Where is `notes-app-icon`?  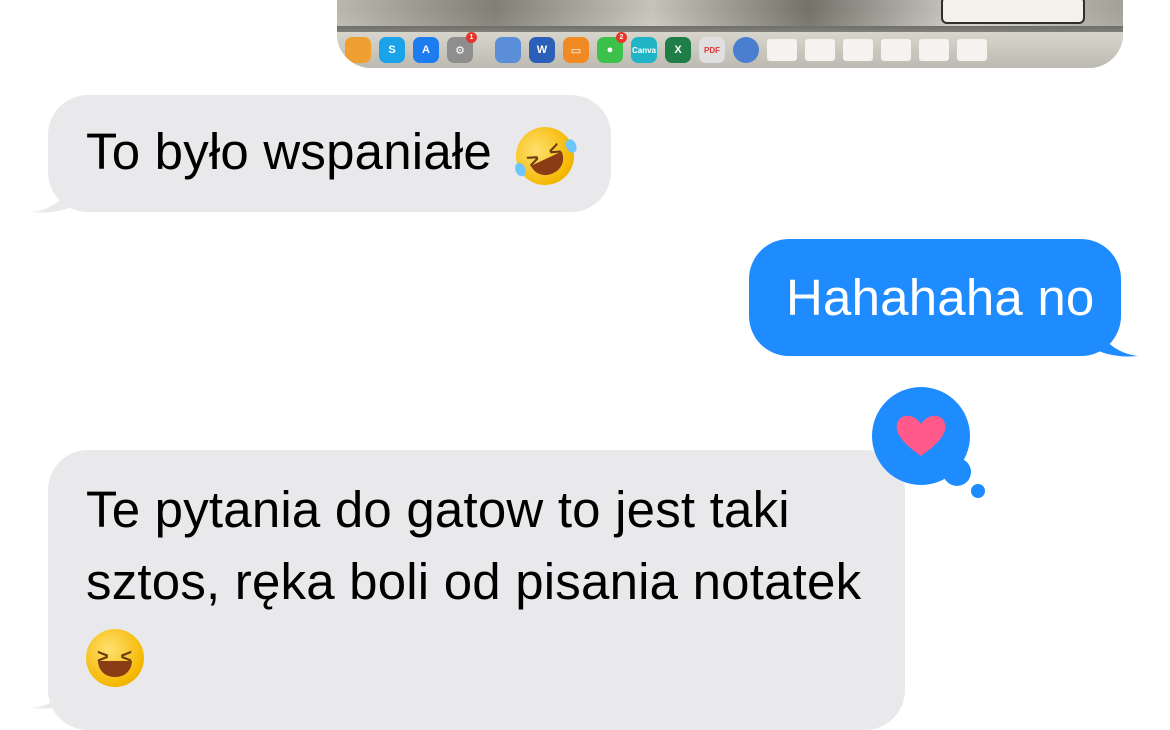 notes-app-icon is located at coordinates (358, 50).